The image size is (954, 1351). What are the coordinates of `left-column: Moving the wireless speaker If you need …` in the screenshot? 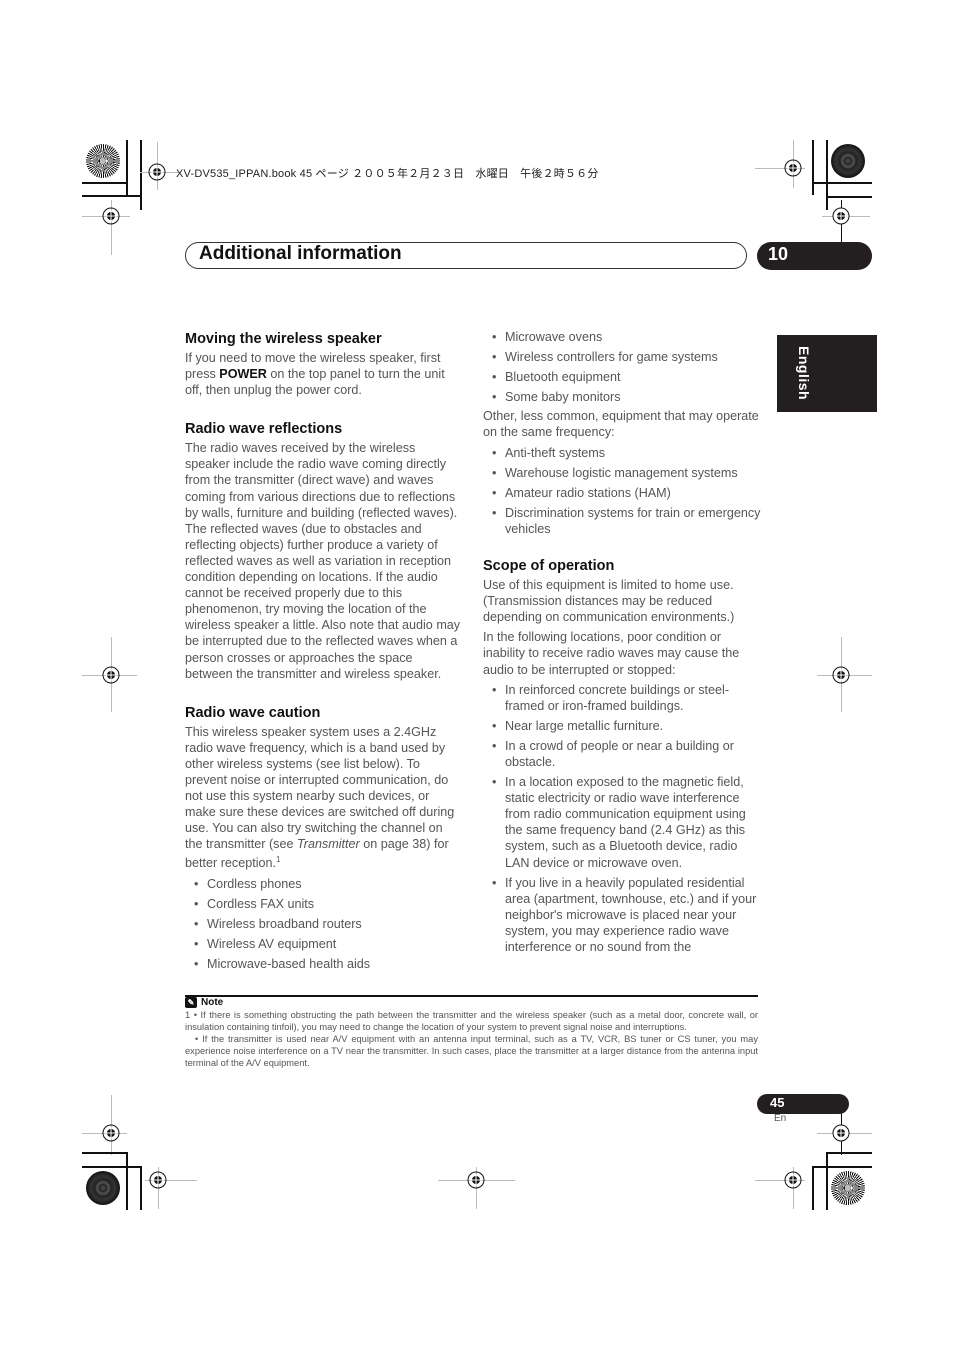 It's located at (324, 651).